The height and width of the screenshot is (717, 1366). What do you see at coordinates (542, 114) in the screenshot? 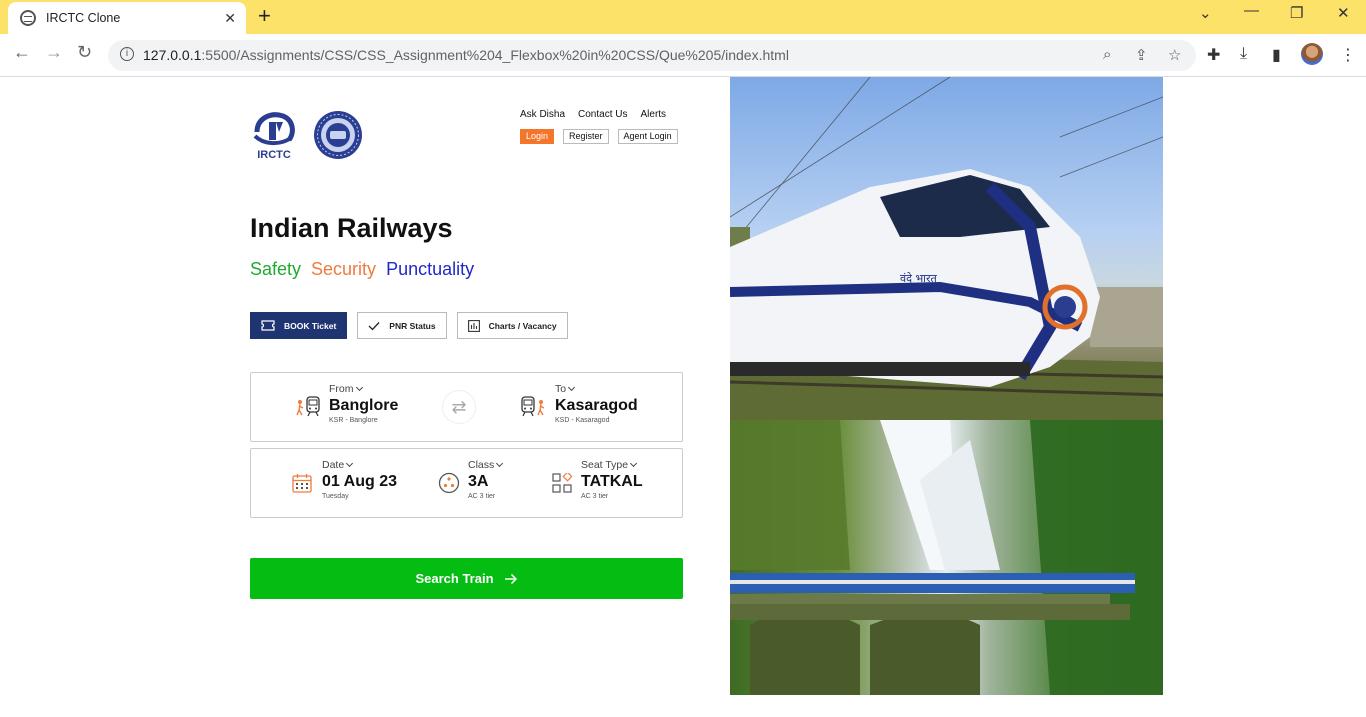
I see `nav-ask-disha: Ask Disha` at bounding box center [542, 114].